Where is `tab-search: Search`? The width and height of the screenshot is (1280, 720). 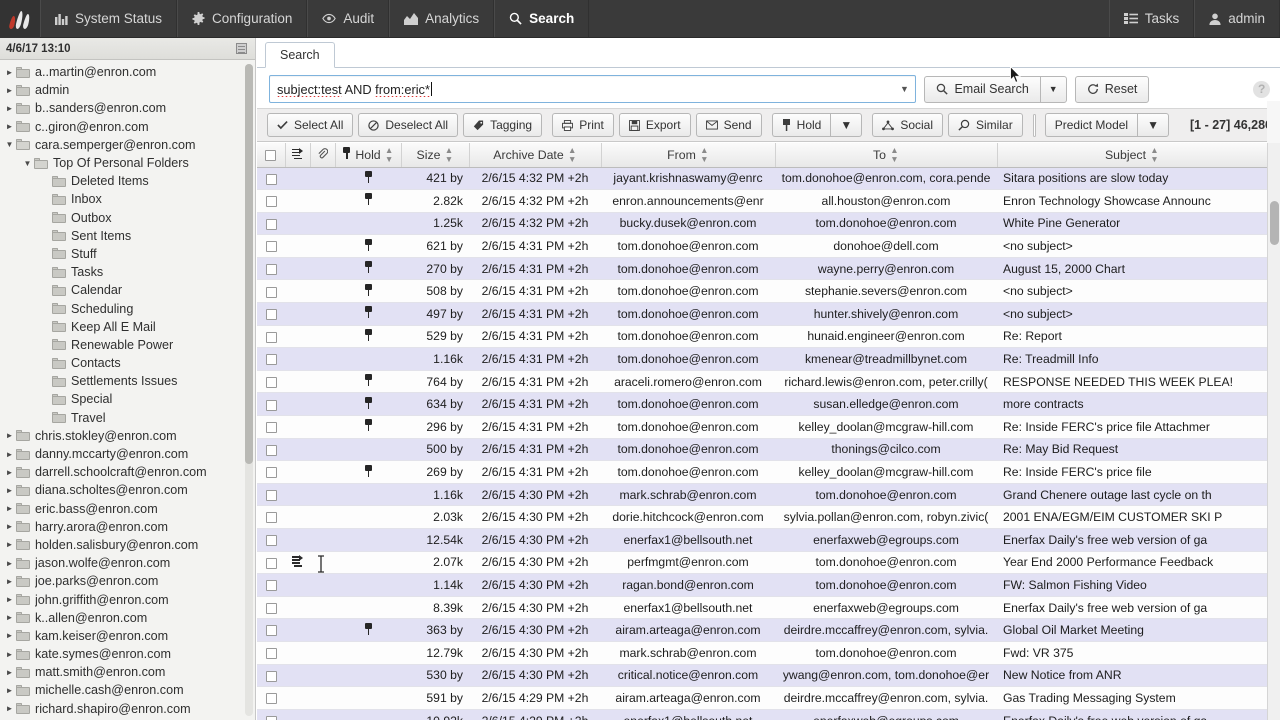 tab-search: Search is located at coordinates (300, 55).